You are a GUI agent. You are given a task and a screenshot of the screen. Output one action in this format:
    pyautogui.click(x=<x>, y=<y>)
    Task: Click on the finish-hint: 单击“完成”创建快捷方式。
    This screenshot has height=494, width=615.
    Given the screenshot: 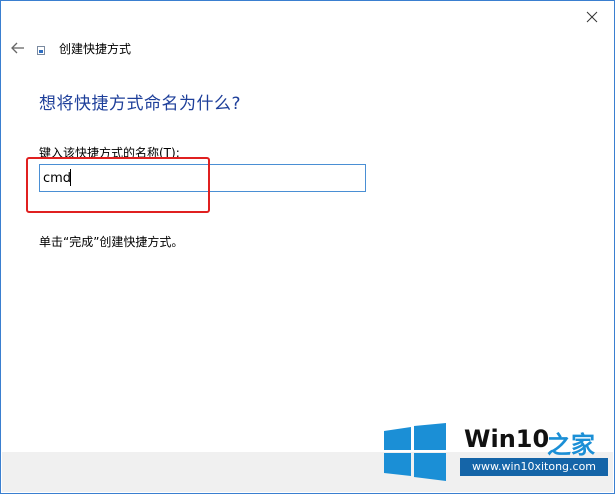 What is the action you would take?
    pyautogui.click(x=111, y=242)
    